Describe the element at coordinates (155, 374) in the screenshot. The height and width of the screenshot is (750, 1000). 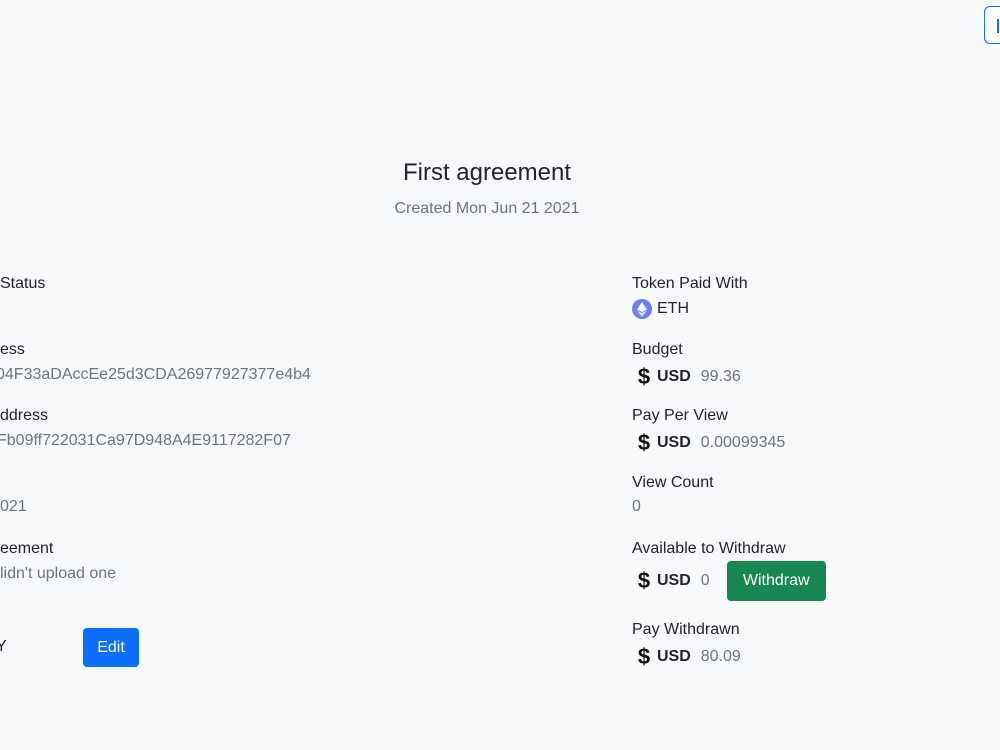
I see `address-value: 04F33aDAccEe25d3CDA26977927377e4b4` at that location.